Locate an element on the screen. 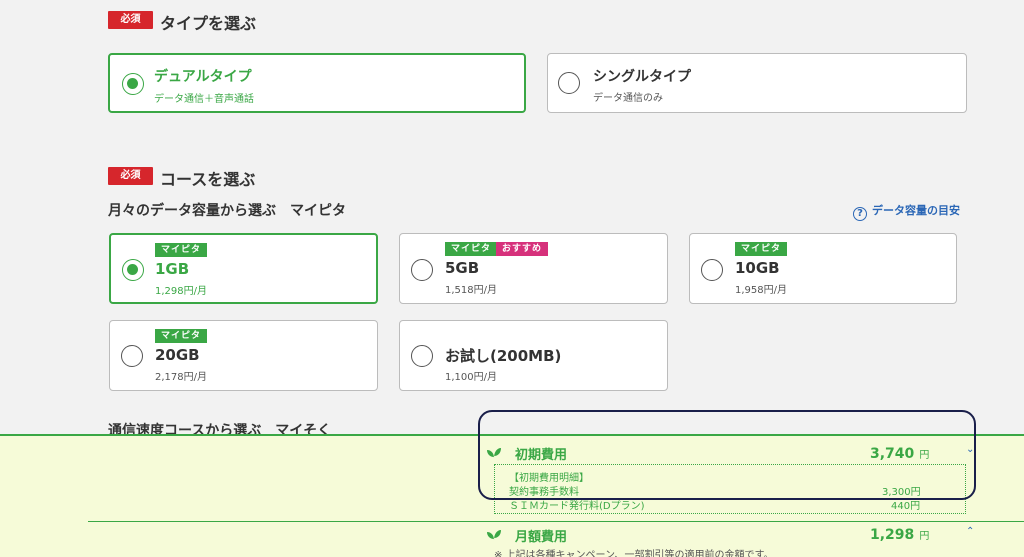 This screenshot has height=557, width=1024. type-option-name: デュアルタイプ is located at coordinates (203, 77).